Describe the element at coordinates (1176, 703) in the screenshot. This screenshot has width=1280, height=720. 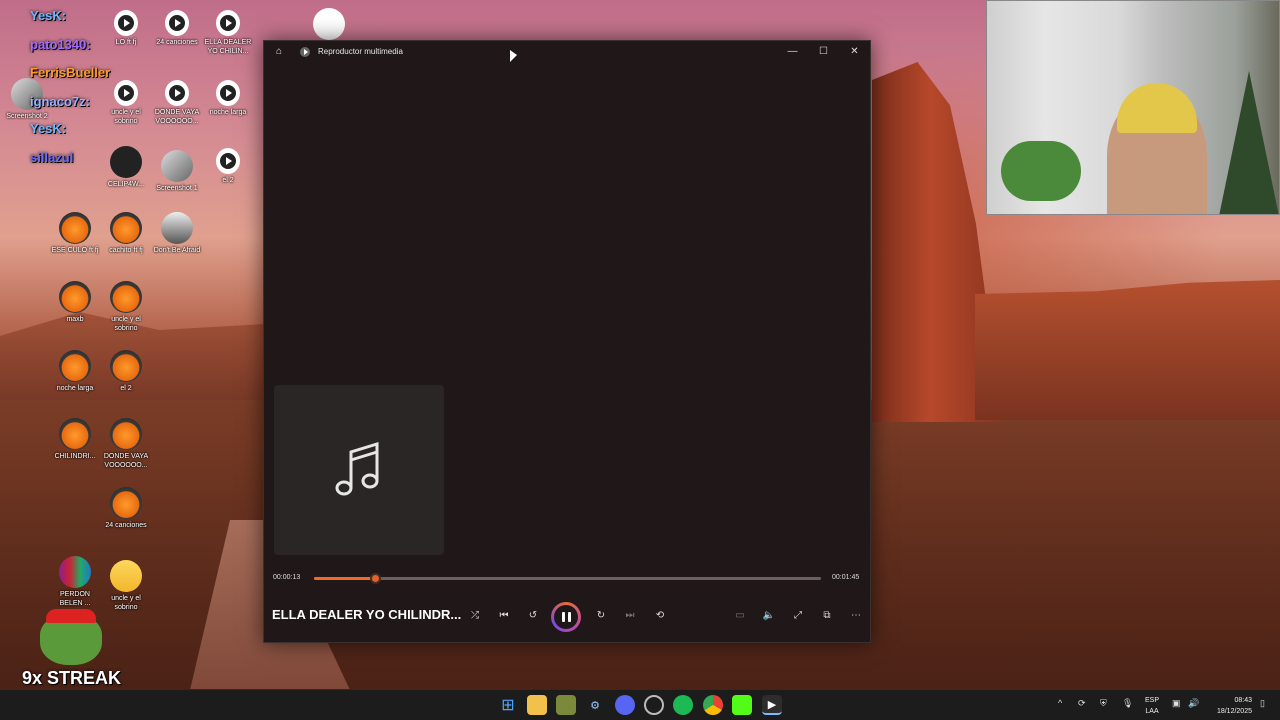
I see `network-icon: ▣` at that location.